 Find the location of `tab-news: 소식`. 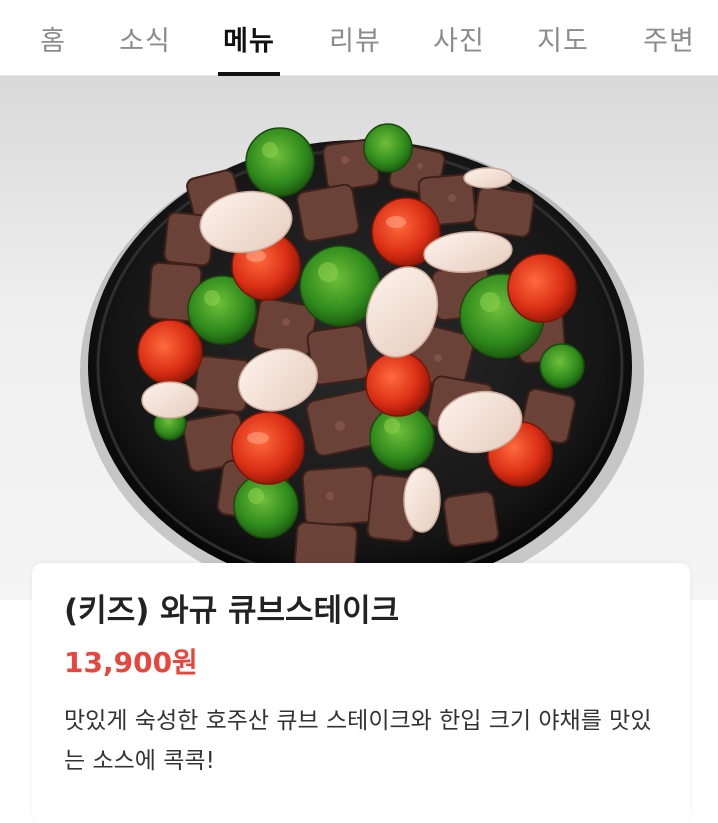

tab-news: 소식 is located at coordinates (145, 38).